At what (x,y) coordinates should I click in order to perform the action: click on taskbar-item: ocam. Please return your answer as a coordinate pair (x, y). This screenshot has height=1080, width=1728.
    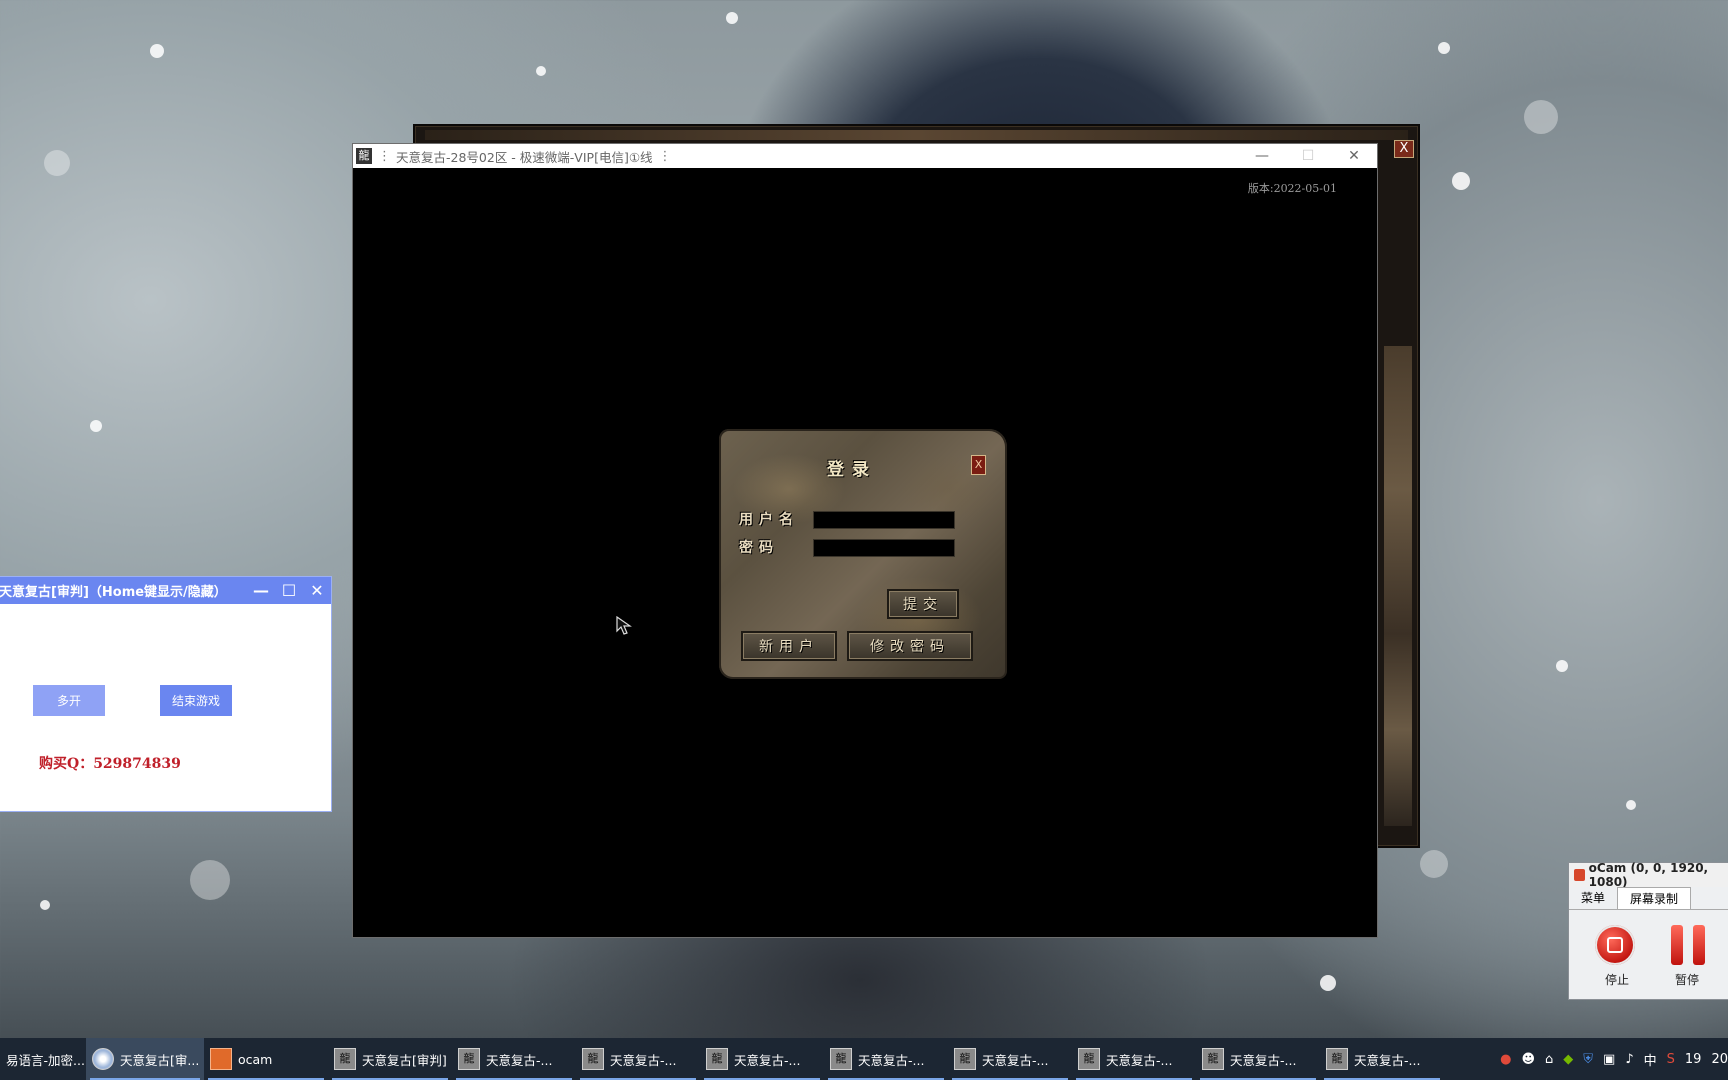
    Looking at the image, I should click on (266, 1059).